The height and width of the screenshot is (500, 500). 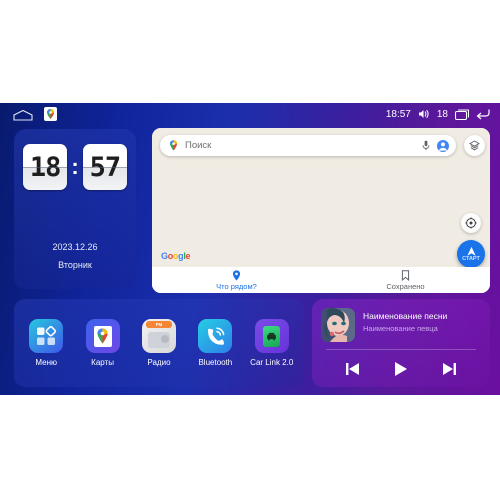 What do you see at coordinates (75, 209) in the screenshot?
I see `clock-widget: 18 : 57 2023.12.26 Вторник` at bounding box center [75, 209].